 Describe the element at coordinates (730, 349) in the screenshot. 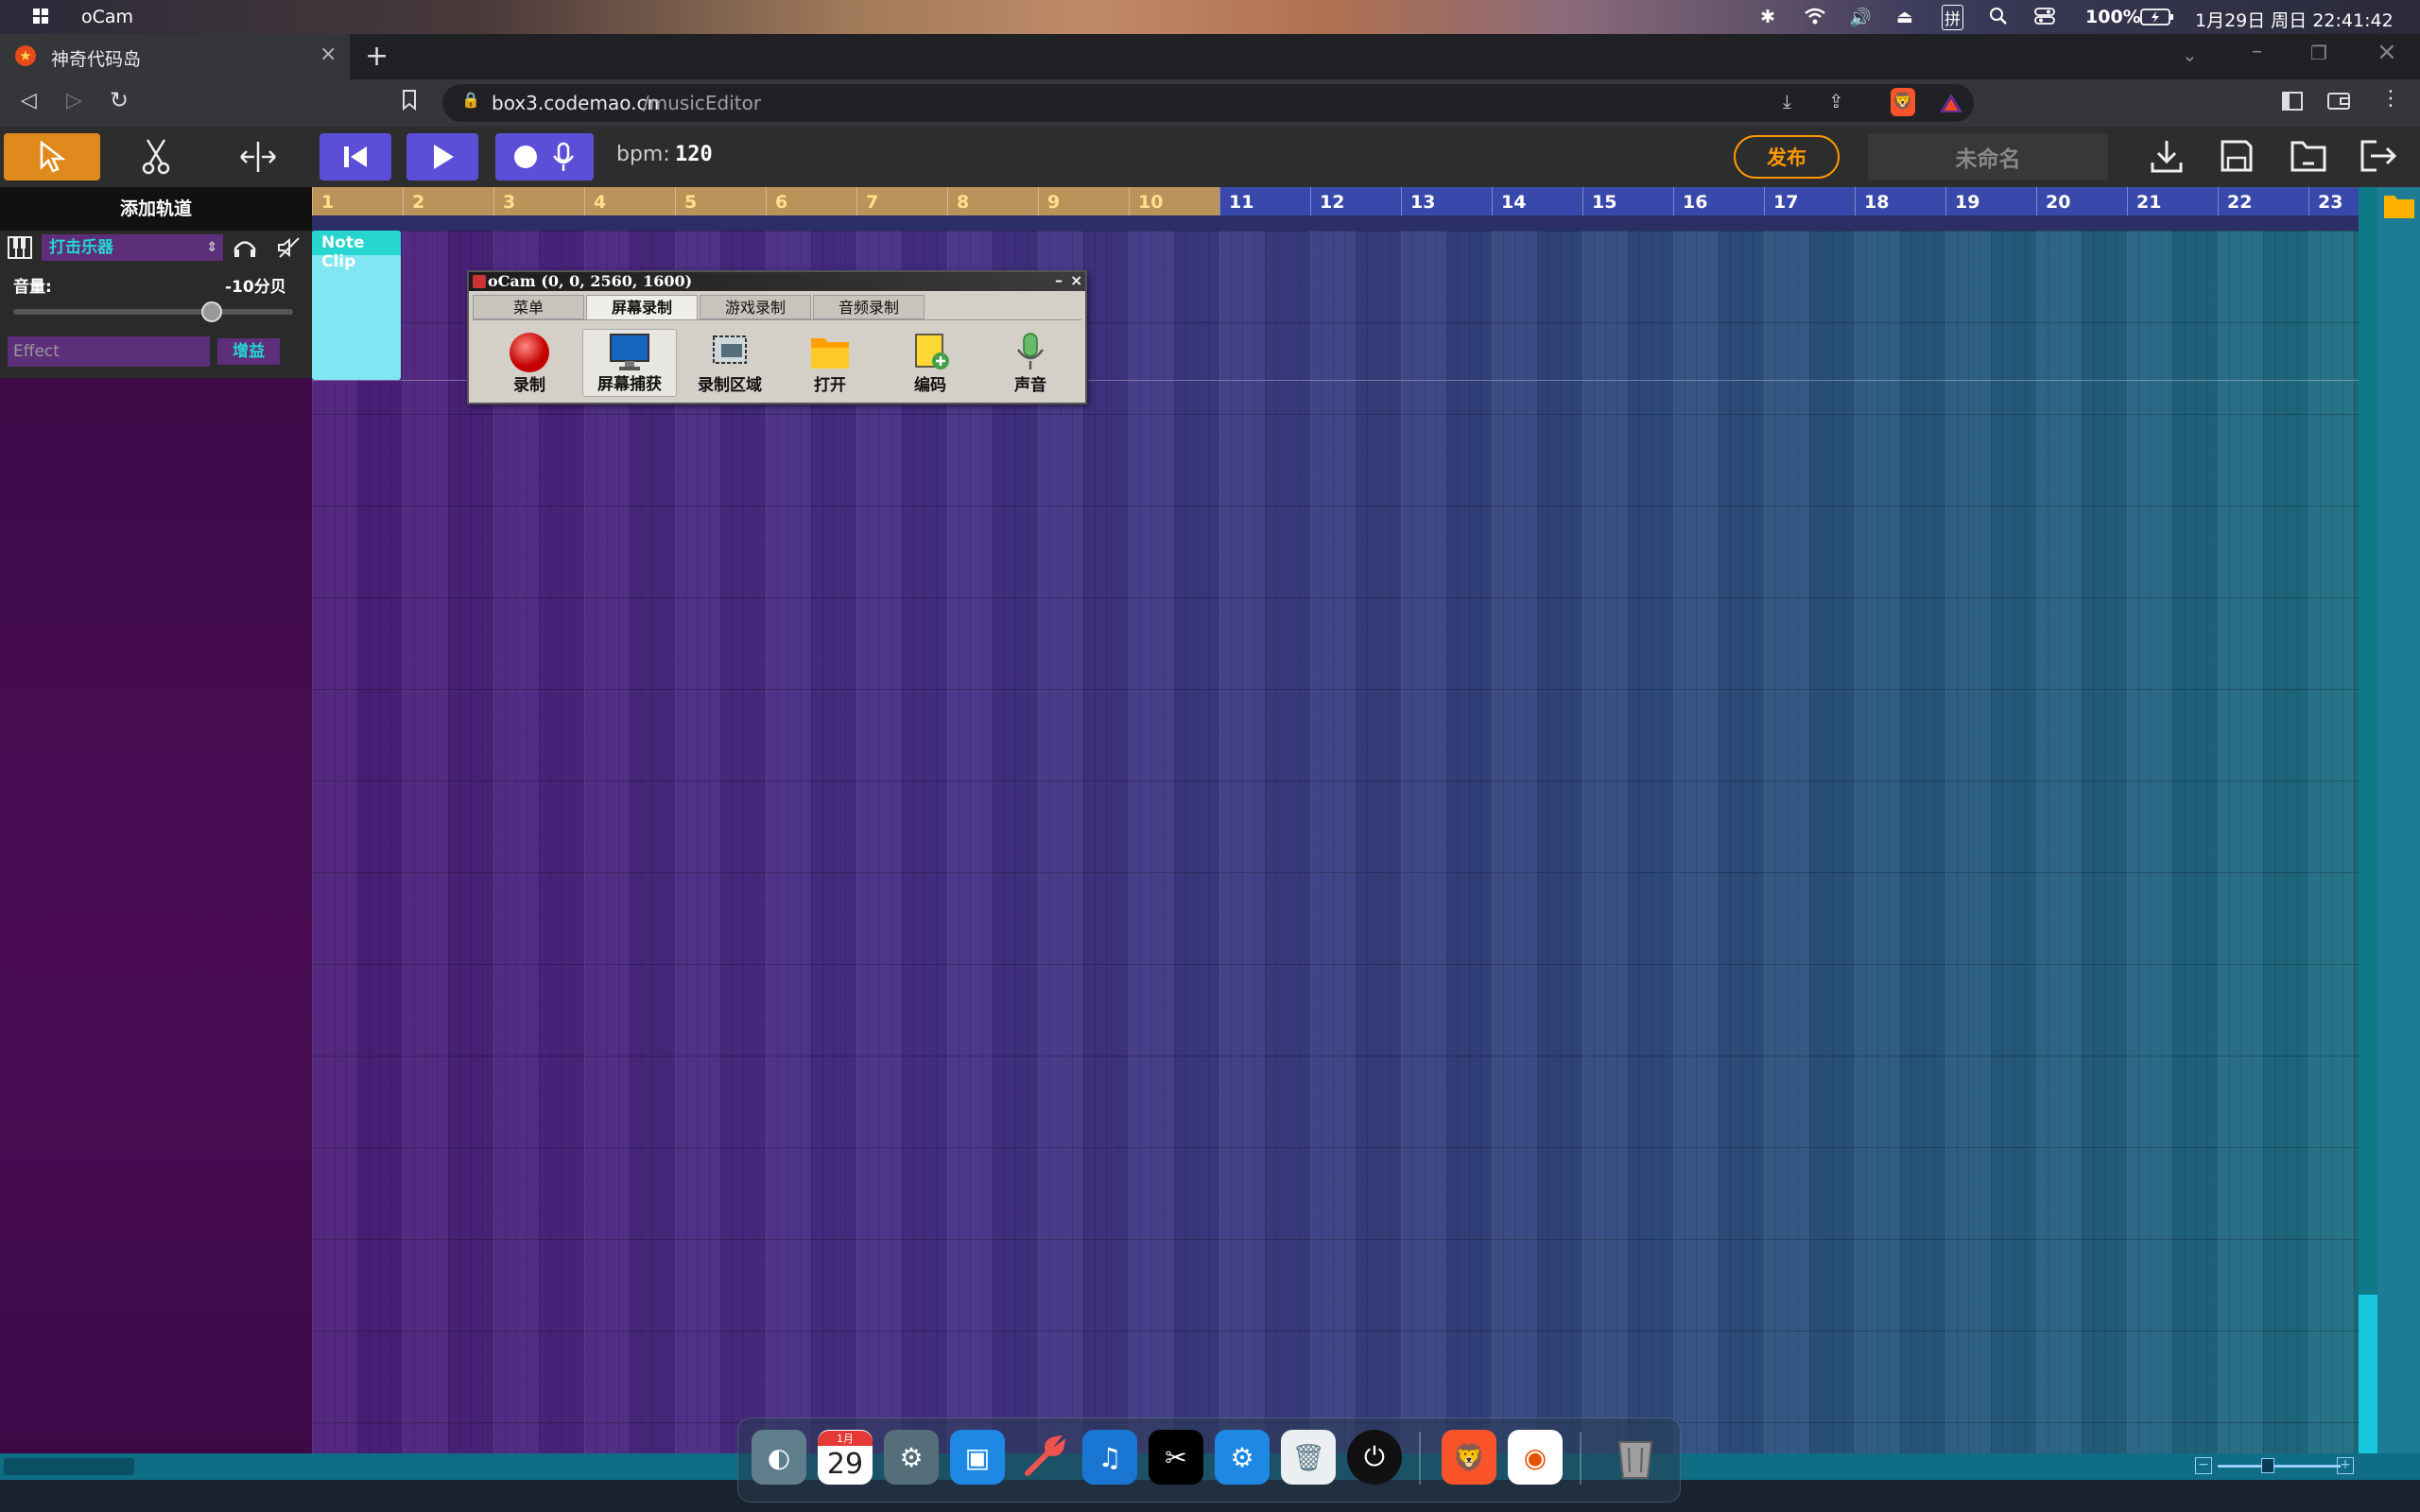

I see `record-area-icon` at that location.